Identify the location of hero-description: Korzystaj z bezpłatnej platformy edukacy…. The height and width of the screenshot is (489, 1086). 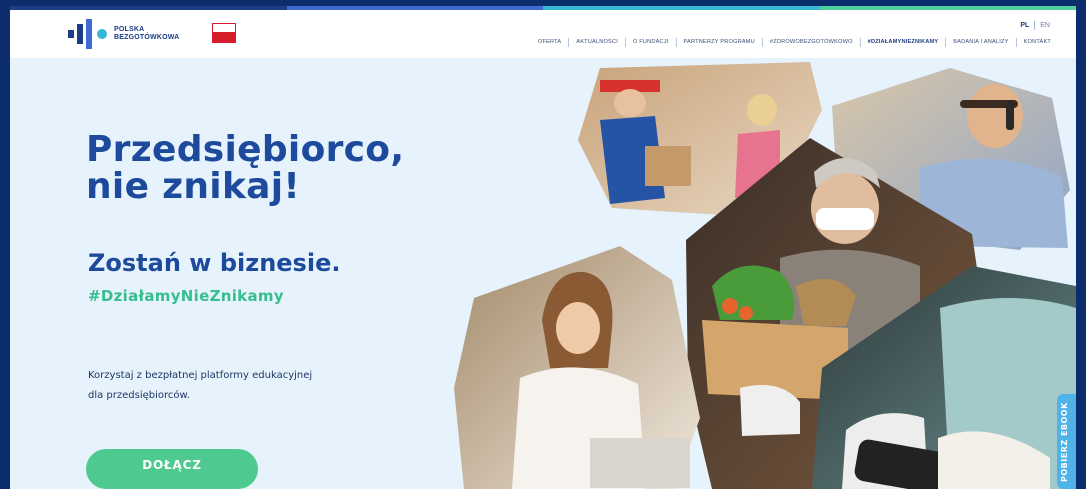
(238, 386).